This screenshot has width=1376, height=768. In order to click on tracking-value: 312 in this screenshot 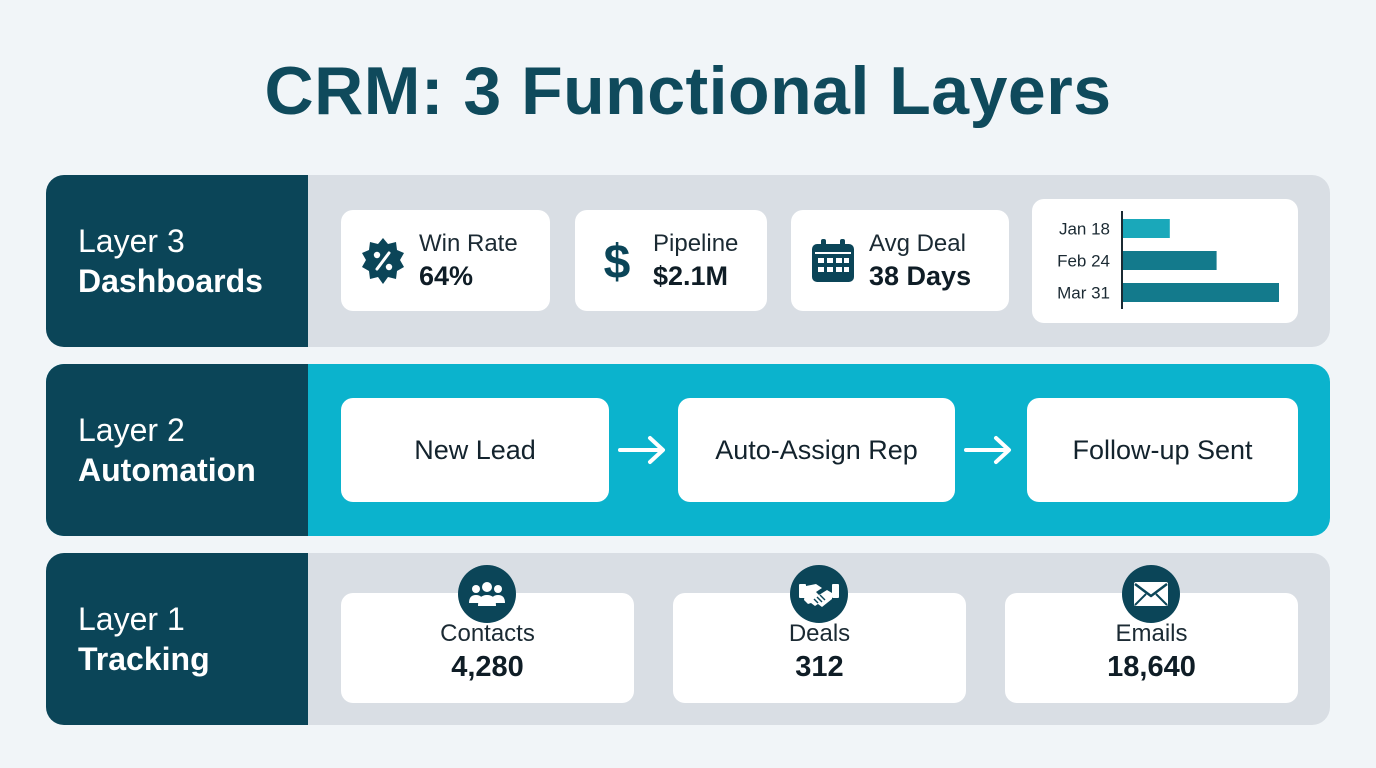, I will do `click(819, 667)`.